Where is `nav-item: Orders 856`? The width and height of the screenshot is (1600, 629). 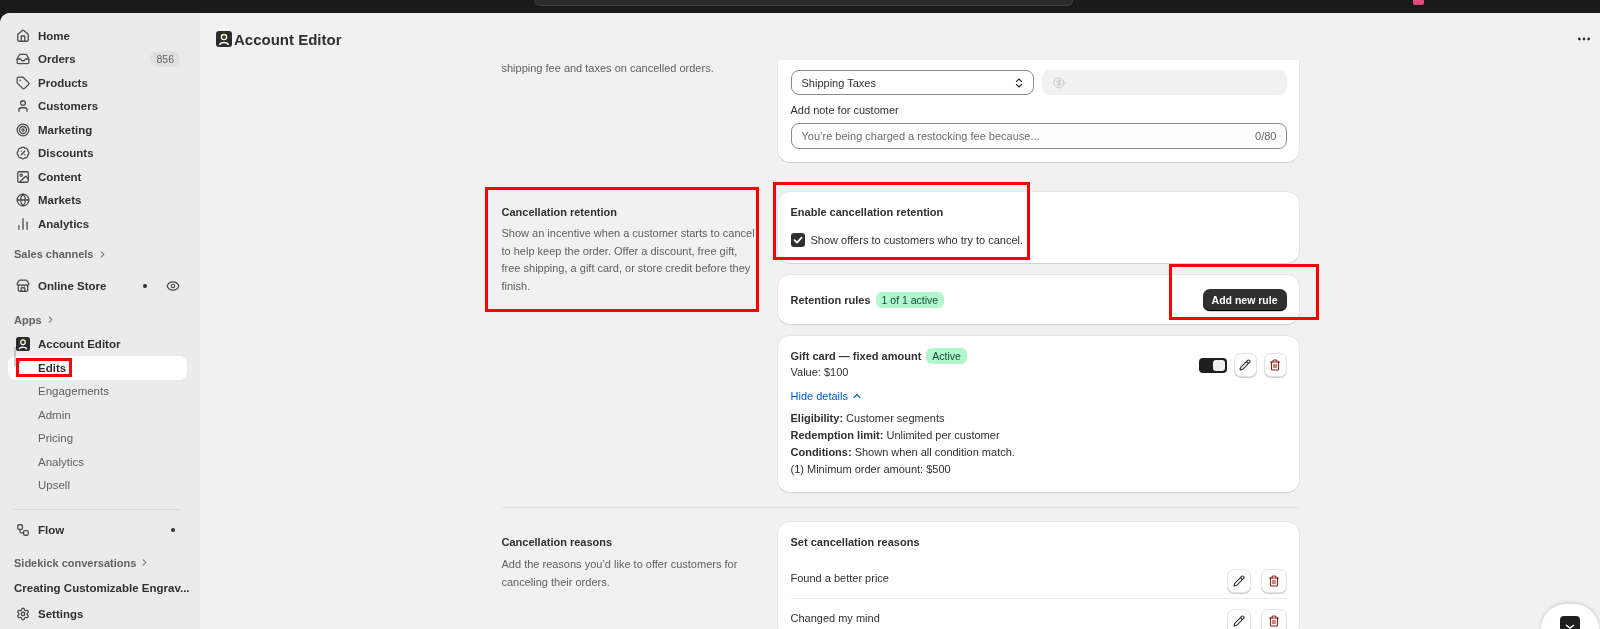
nav-item: Orders 856 is located at coordinates (97, 59).